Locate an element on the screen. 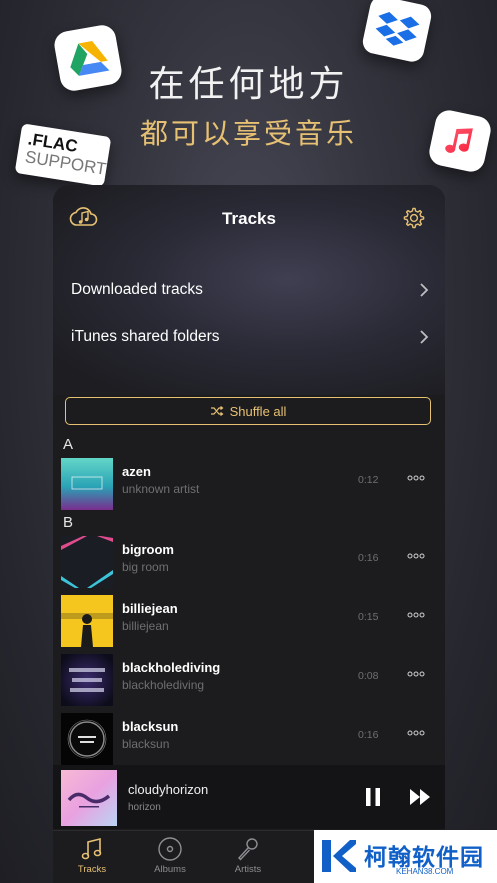 This screenshot has height=883, width=497. menu-item-label: Downloaded tracks is located at coordinates (137, 289).